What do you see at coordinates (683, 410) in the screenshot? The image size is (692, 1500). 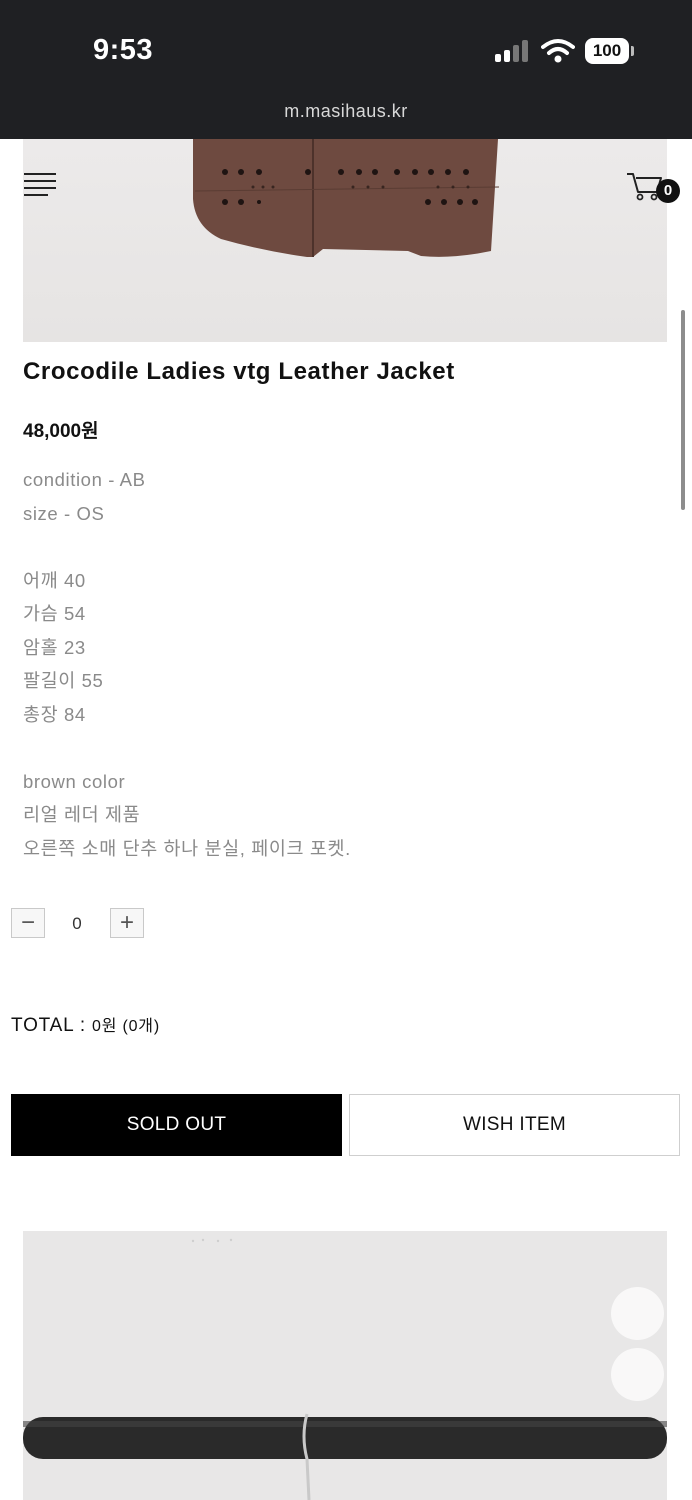 I see `scrollbar` at bounding box center [683, 410].